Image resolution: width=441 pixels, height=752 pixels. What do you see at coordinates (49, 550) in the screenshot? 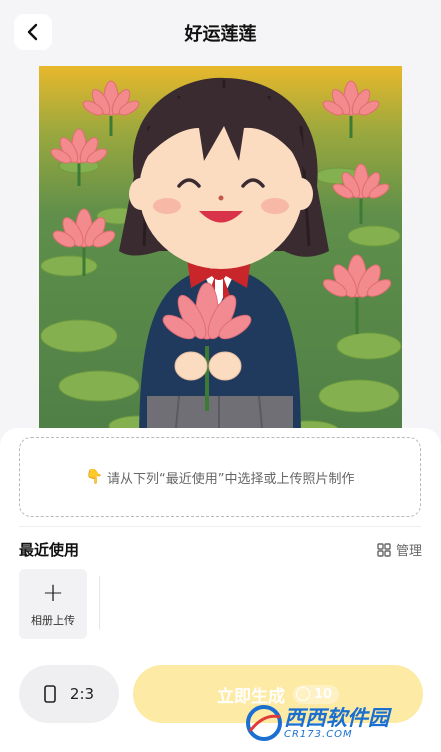
I see `recent-section-title: 最近使用` at bounding box center [49, 550].